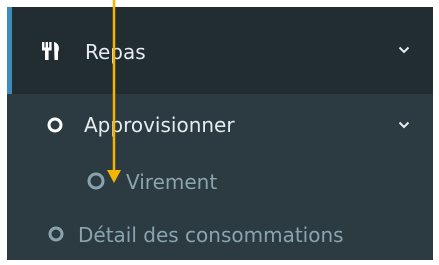 This screenshot has height=265, width=439. I want to click on cutlery-icon, so click(50, 51).